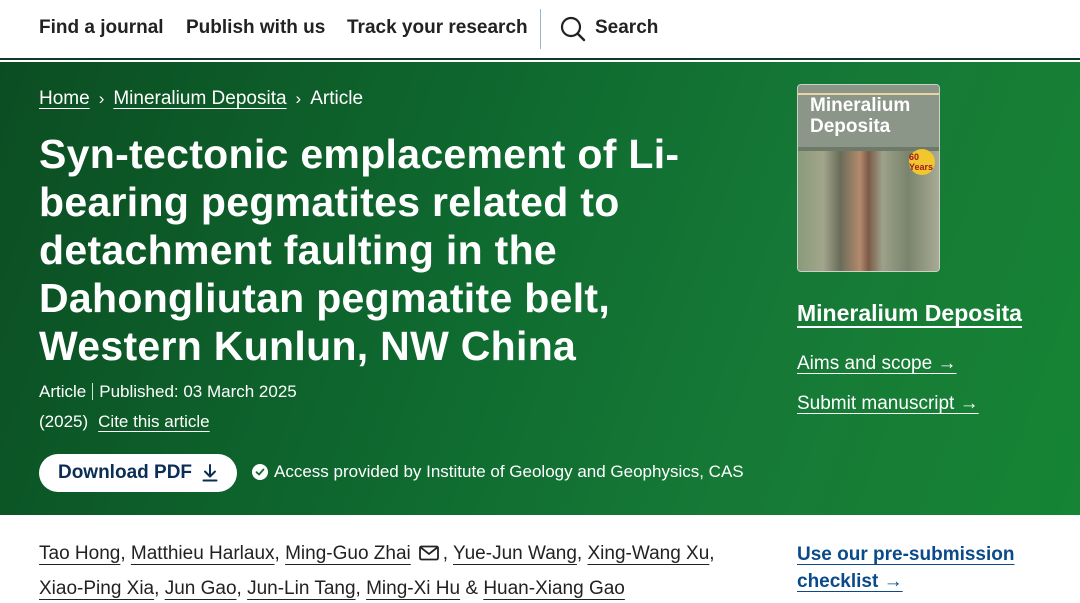 Image resolution: width=1080 pixels, height=603 pixels. Describe the element at coordinates (260, 472) in the screenshot. I see `check-icon` at that location.